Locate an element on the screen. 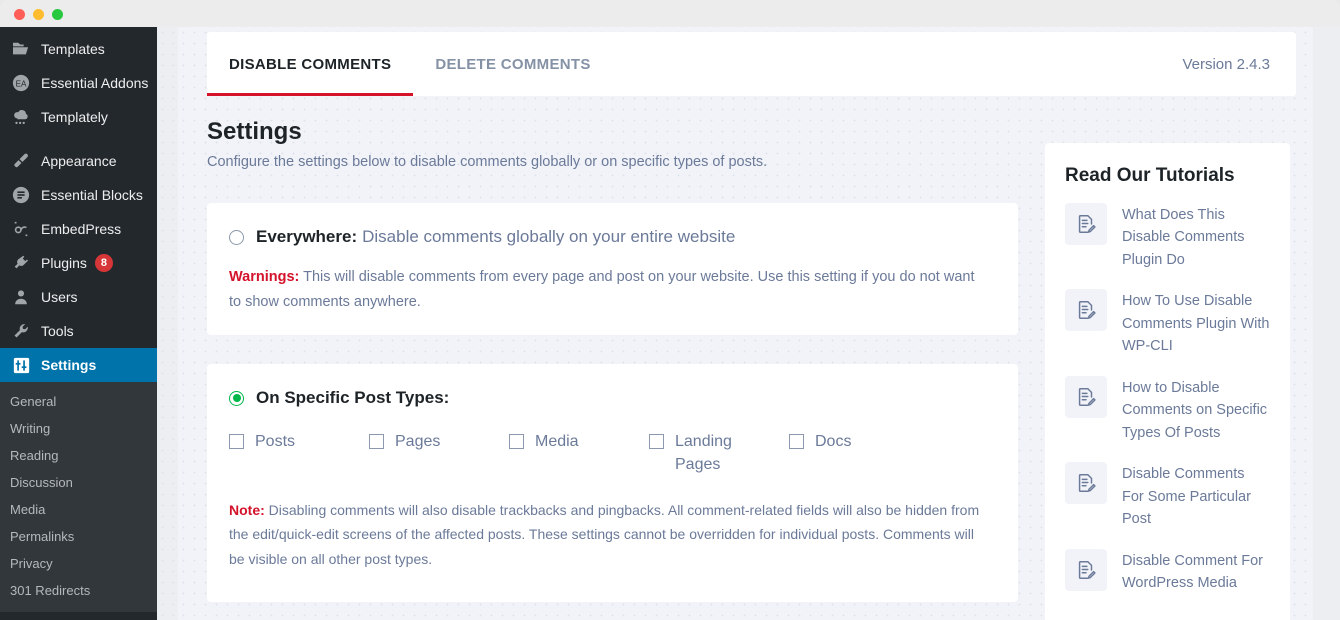 This screenshot has height=620, width=1340. sidebar-item-essential-addons: EA Essential Addons is located at coordinates (78, 83).